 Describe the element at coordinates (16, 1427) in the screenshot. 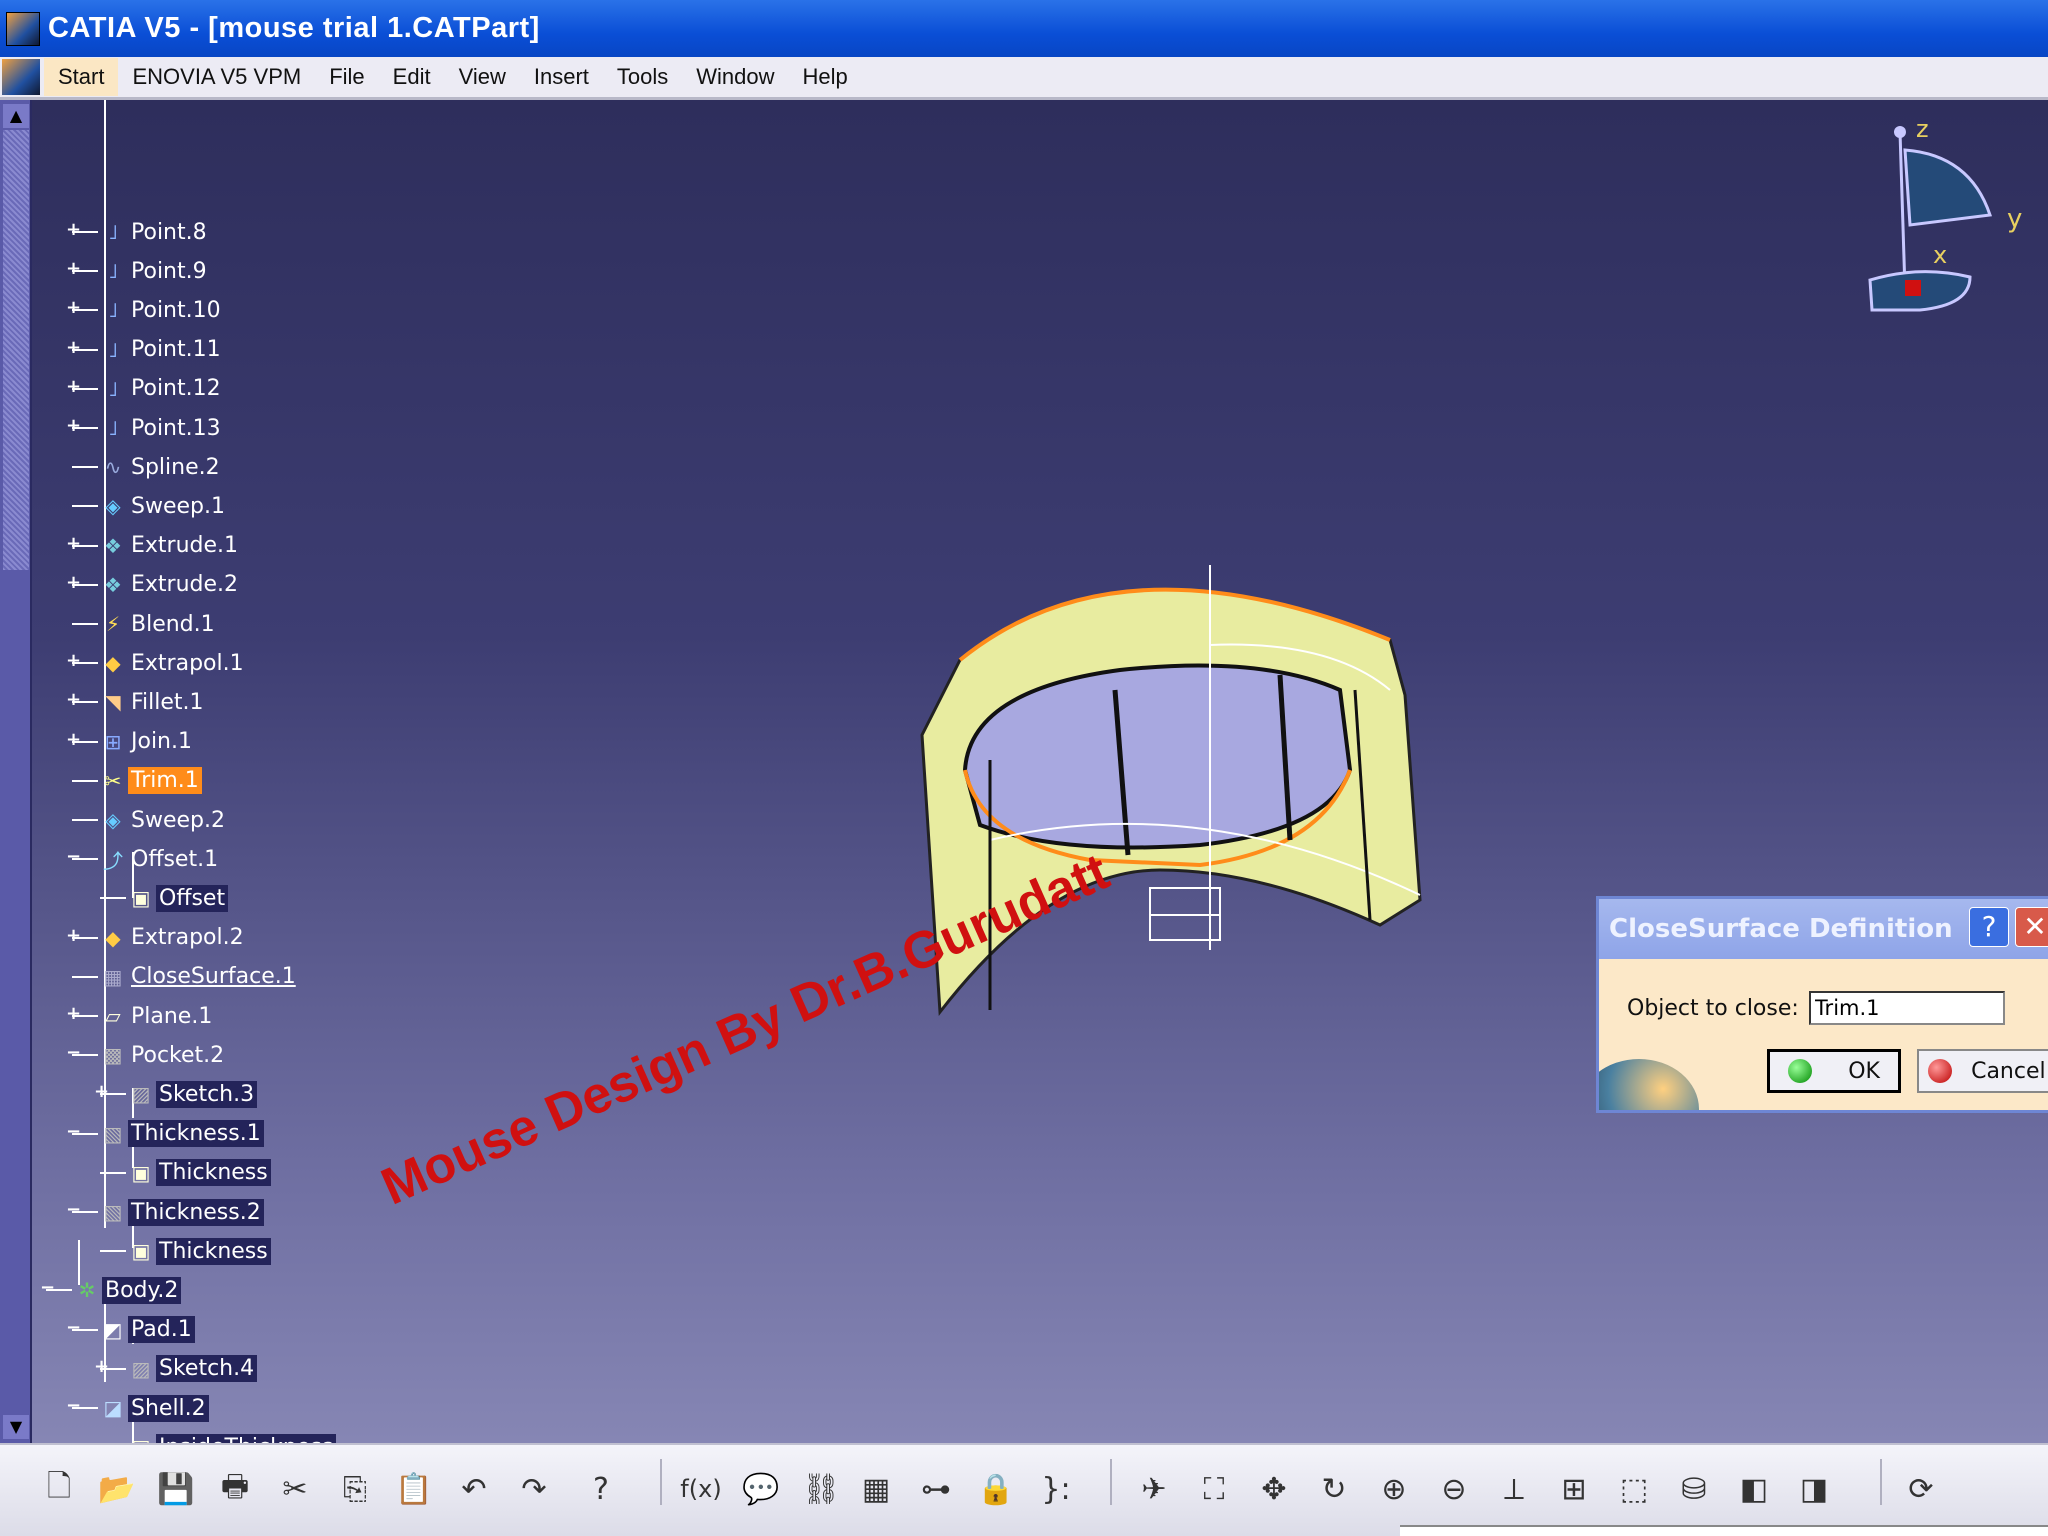

I see `scroll-down-icon: ▼` at that location.